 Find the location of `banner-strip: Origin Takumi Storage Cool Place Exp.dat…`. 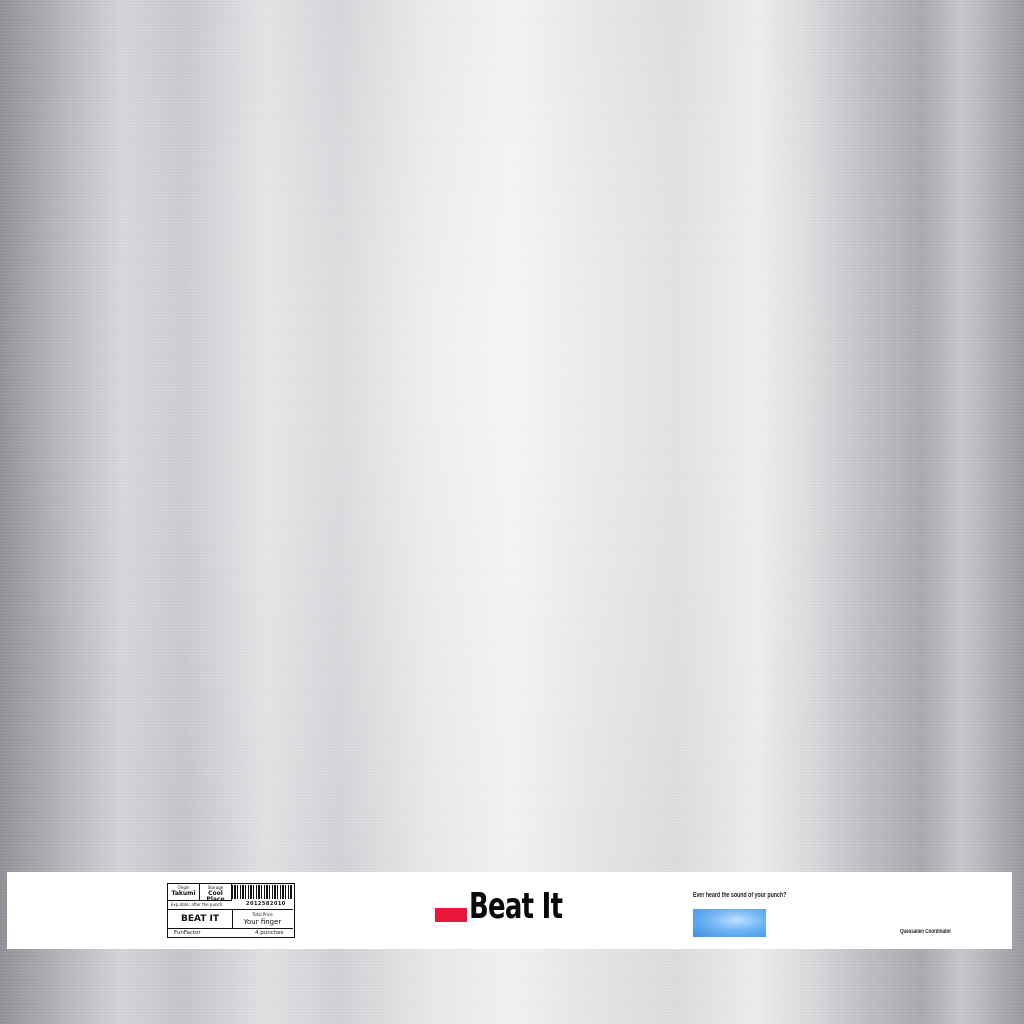

banner-strip: Origin Takumi Storage Cool Place Exp.dat… is located at coordinates (509, 910).